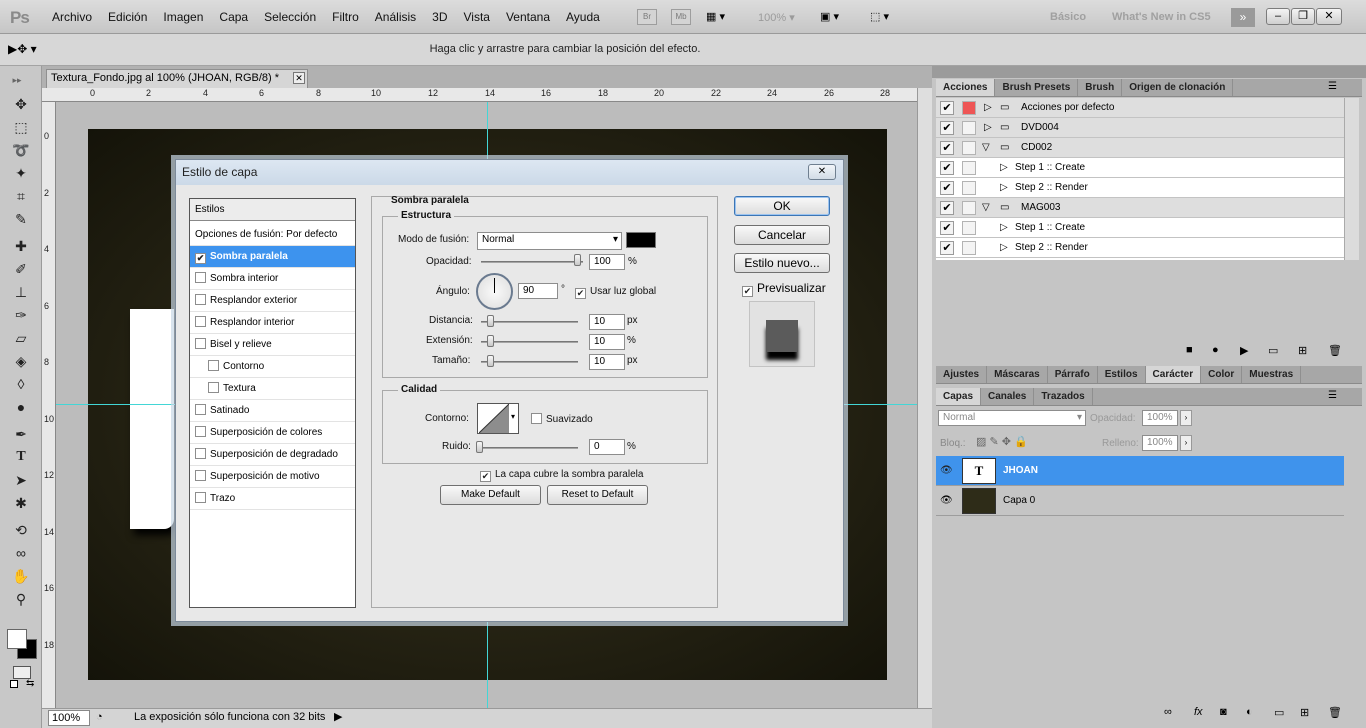 This screenshot has width=1366, height=728. Describe the element at coordinates (986, 148) in the screenshot. I see `collapse-triangle-icon: ▽` at that location.